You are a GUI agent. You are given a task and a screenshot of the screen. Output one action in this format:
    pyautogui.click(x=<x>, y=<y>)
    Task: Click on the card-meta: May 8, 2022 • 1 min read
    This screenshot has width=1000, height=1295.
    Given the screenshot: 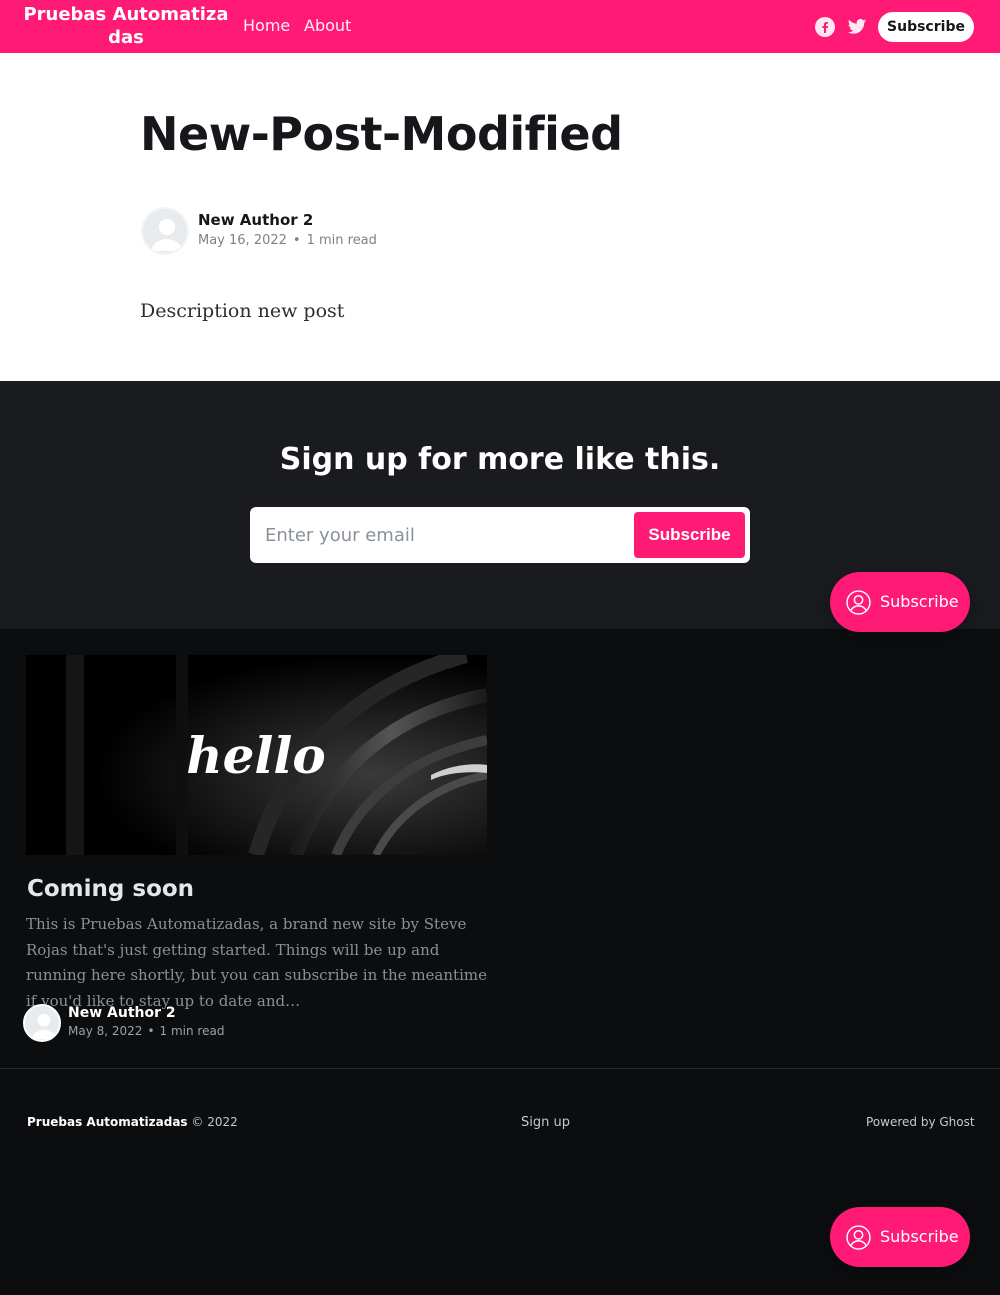 What is the action you would take?
    pyautogui.click(x=146, y=1031)
    